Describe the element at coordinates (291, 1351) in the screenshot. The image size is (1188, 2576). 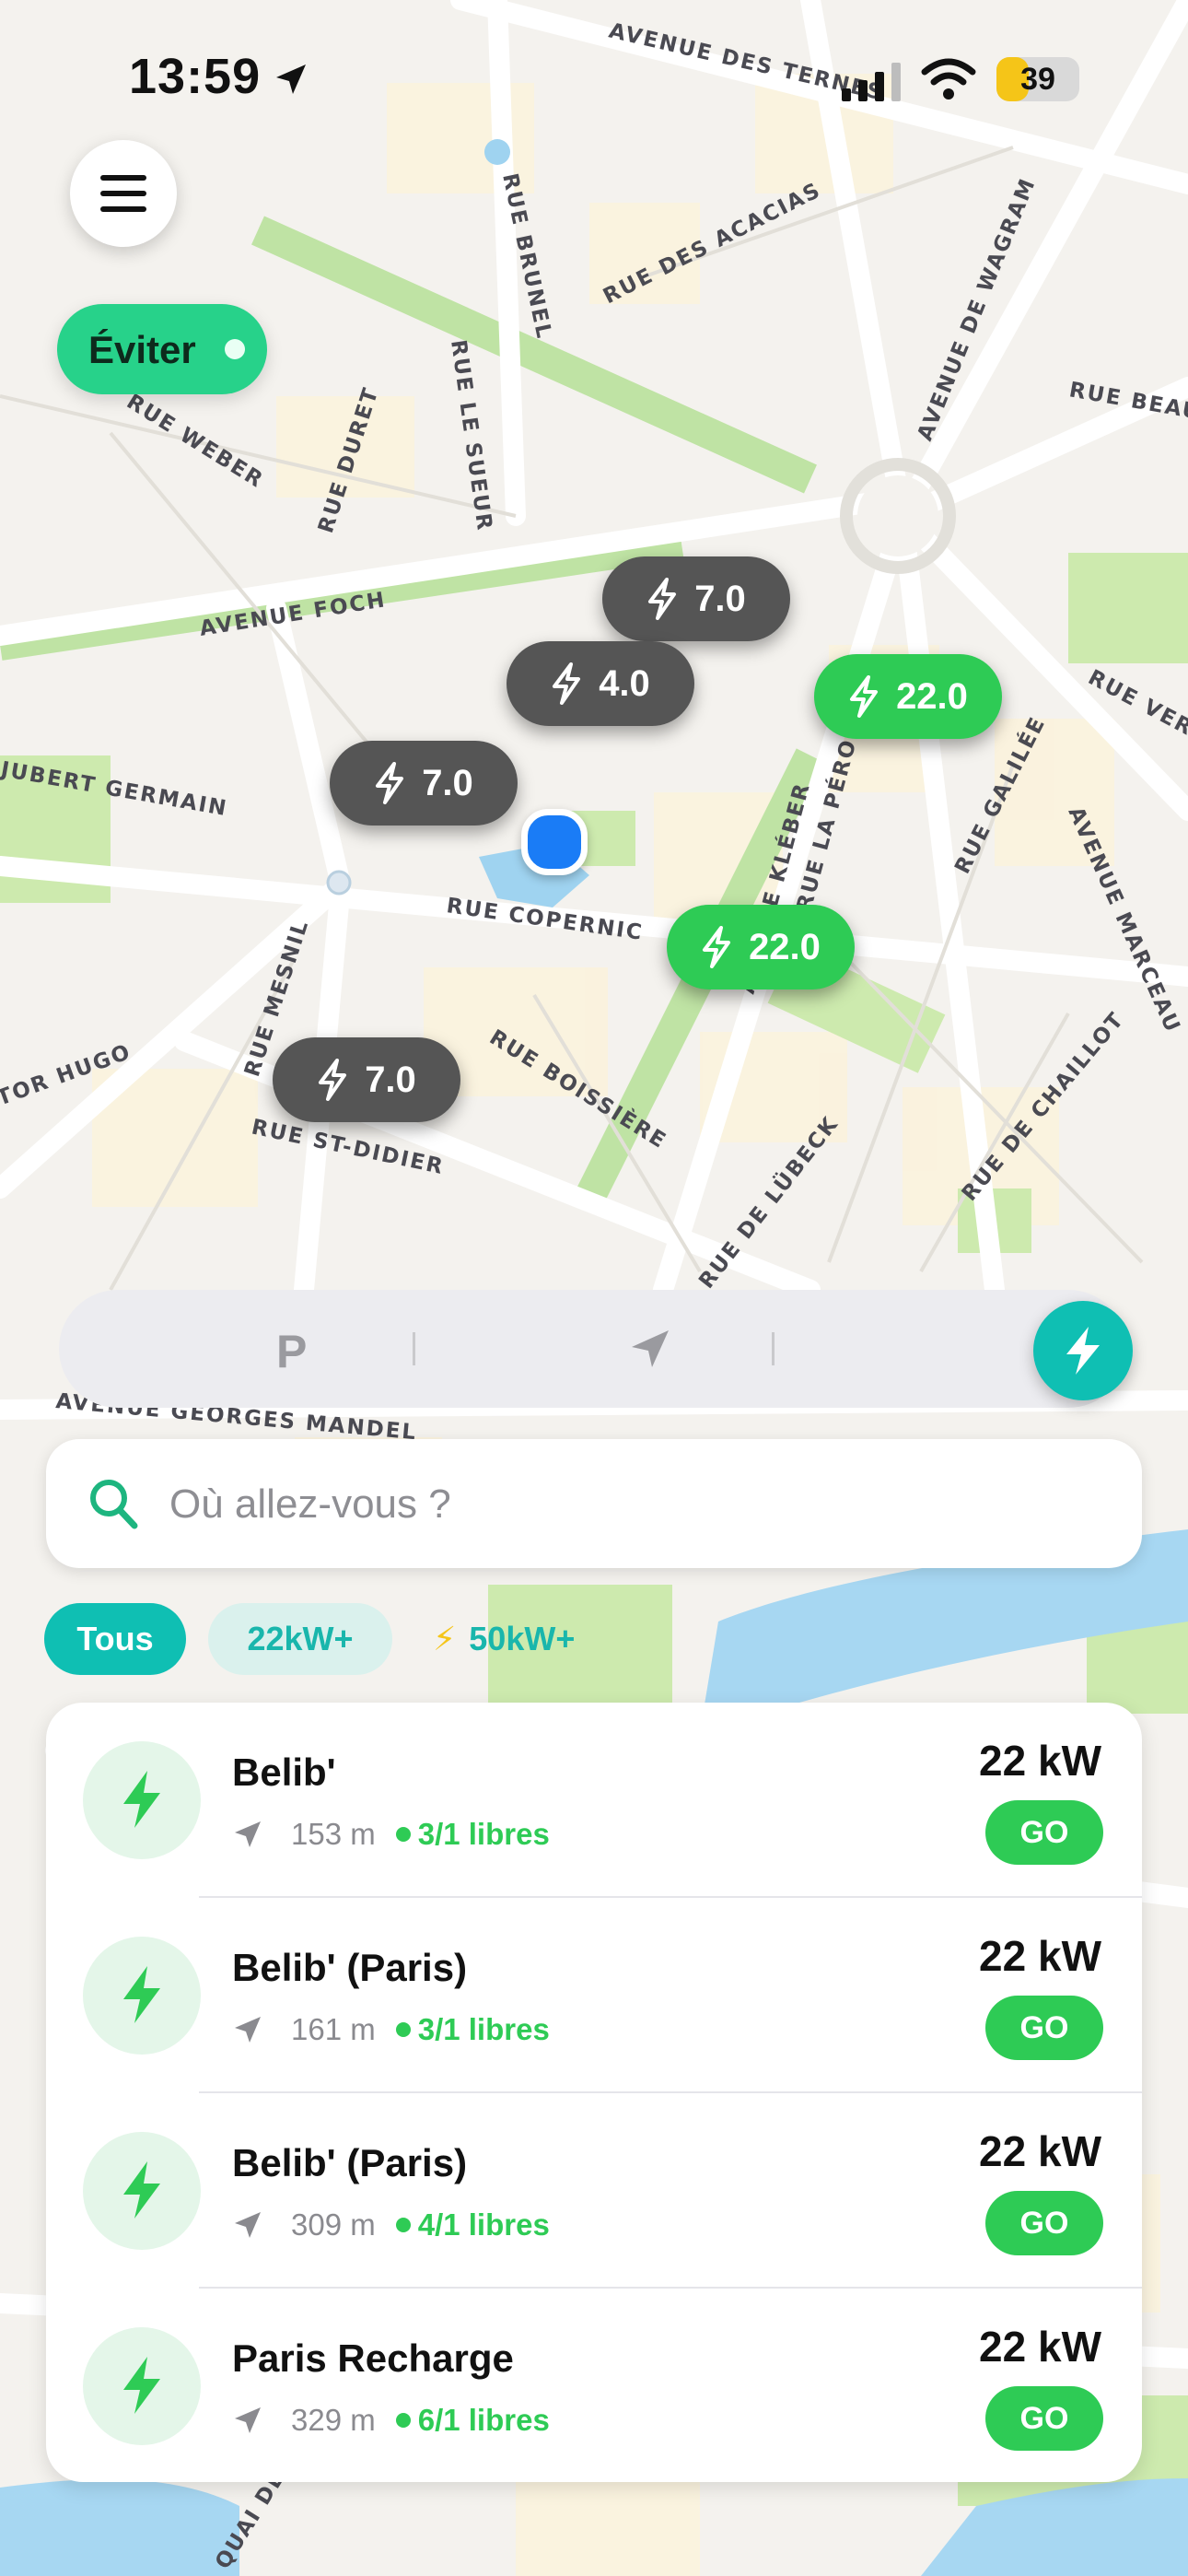
I see `mode-parking: P` at that location.